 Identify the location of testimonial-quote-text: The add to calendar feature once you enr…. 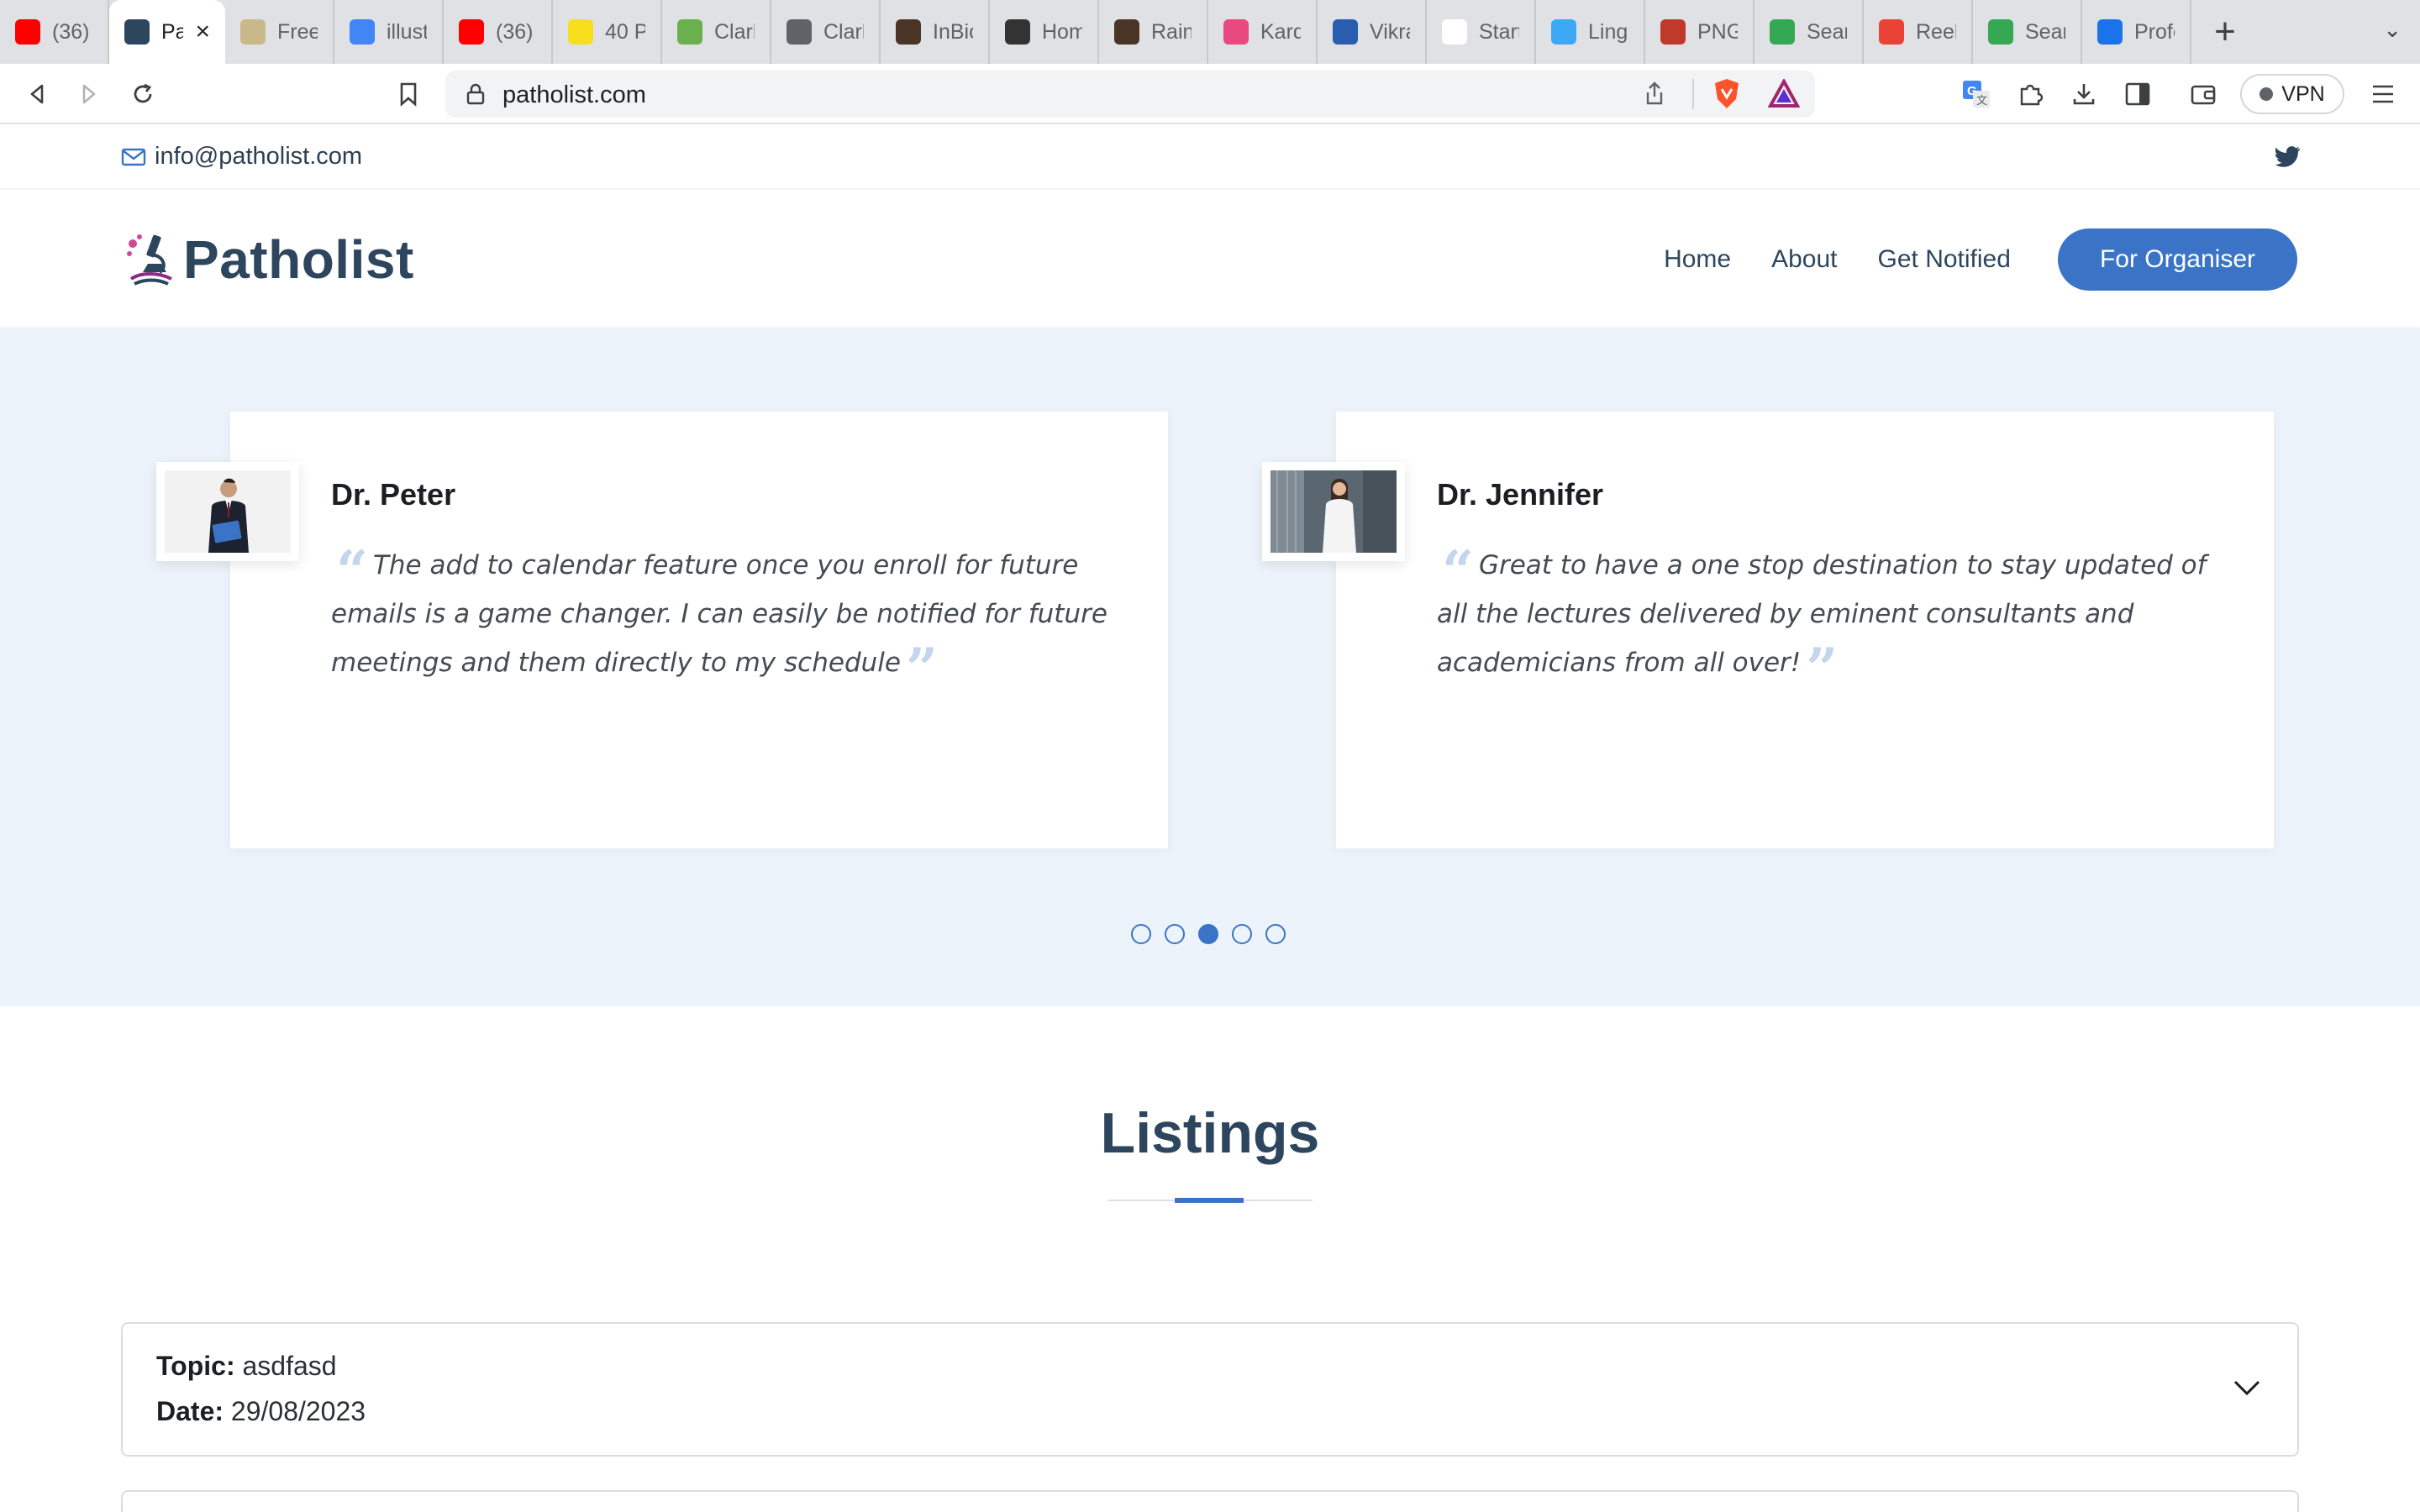
(719, 614).